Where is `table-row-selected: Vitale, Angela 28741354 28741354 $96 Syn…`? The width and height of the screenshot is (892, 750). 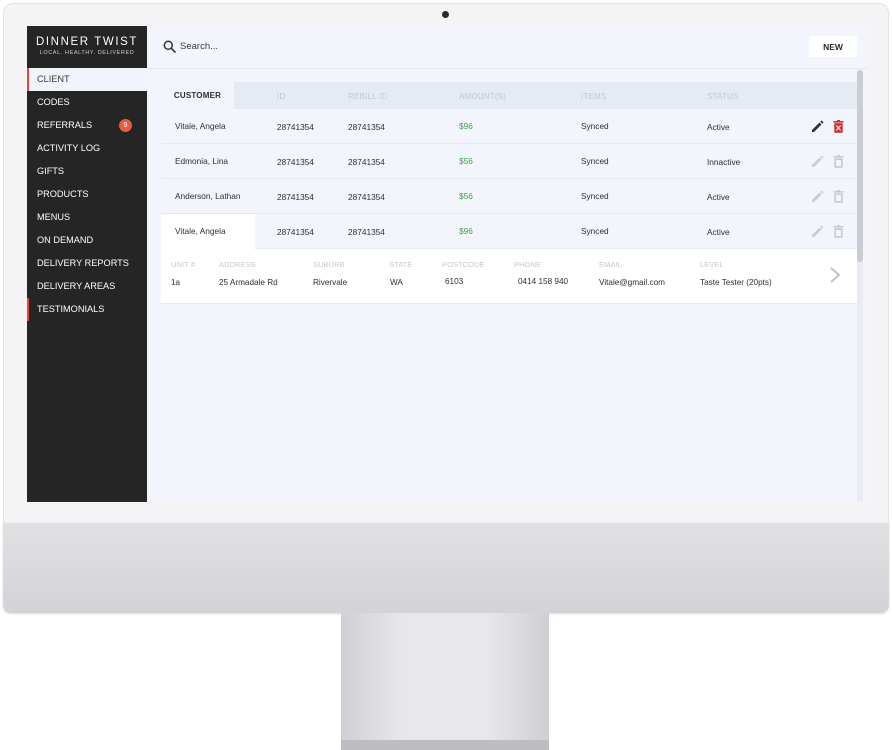
table-row-selected: Vitale, Angela 28741354 28741354 $96 Syn… is located at coordinates (509, 231).